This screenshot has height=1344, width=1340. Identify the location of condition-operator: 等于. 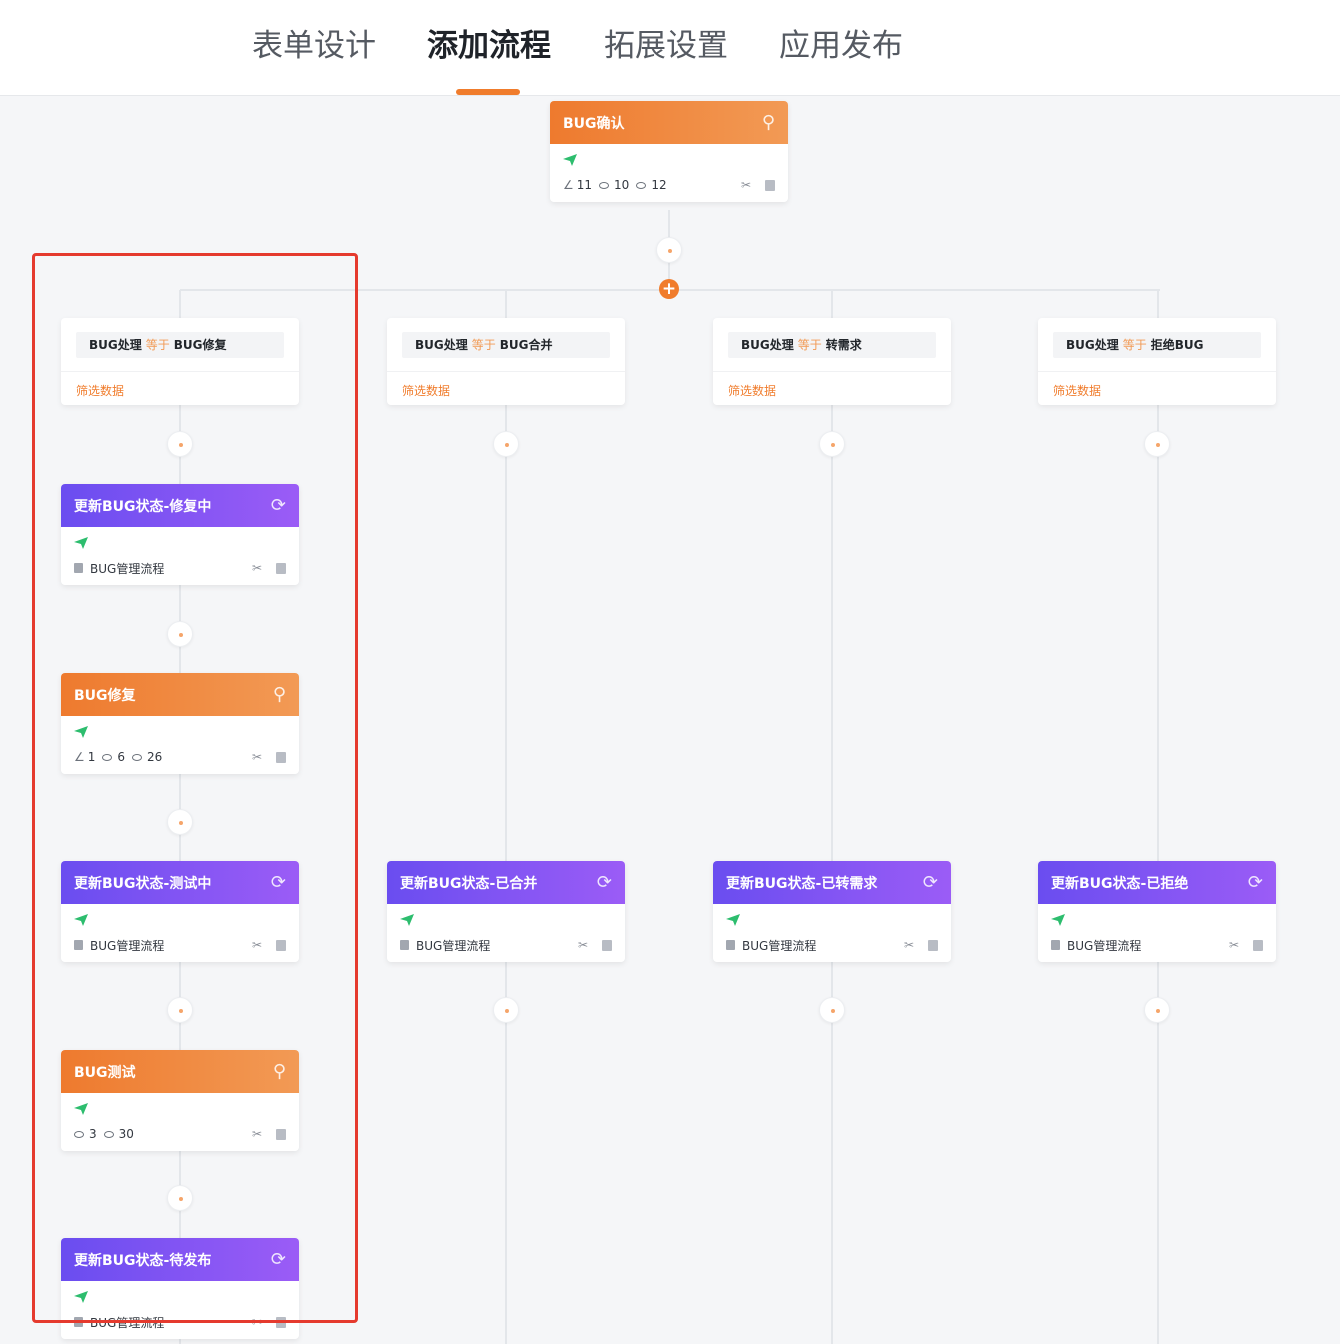
(483, 345).